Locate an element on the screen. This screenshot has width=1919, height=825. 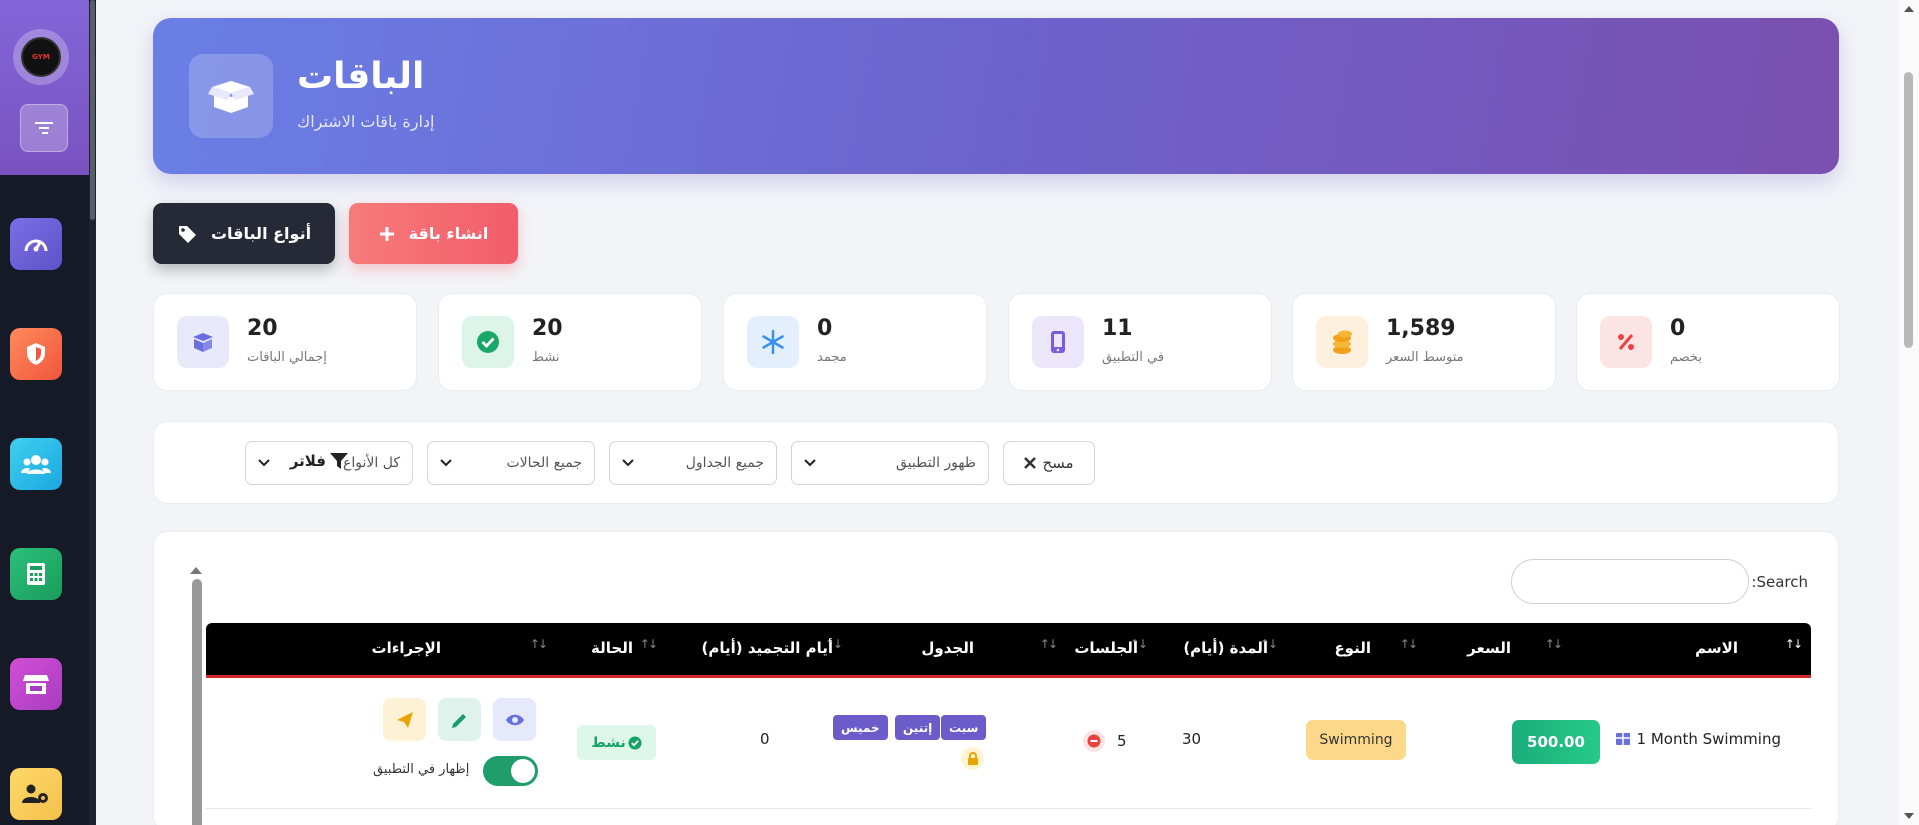
page-title: الباقات is located at coordinates (361, 76).